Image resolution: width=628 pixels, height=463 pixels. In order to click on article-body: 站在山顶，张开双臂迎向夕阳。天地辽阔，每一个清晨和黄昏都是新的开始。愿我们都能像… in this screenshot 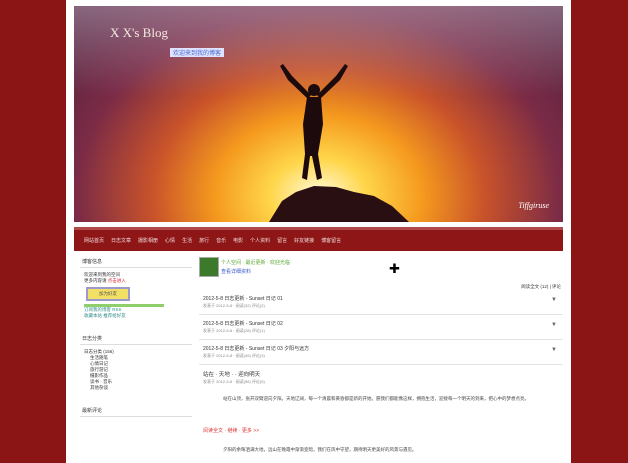, I will do `click(376, 398)`.